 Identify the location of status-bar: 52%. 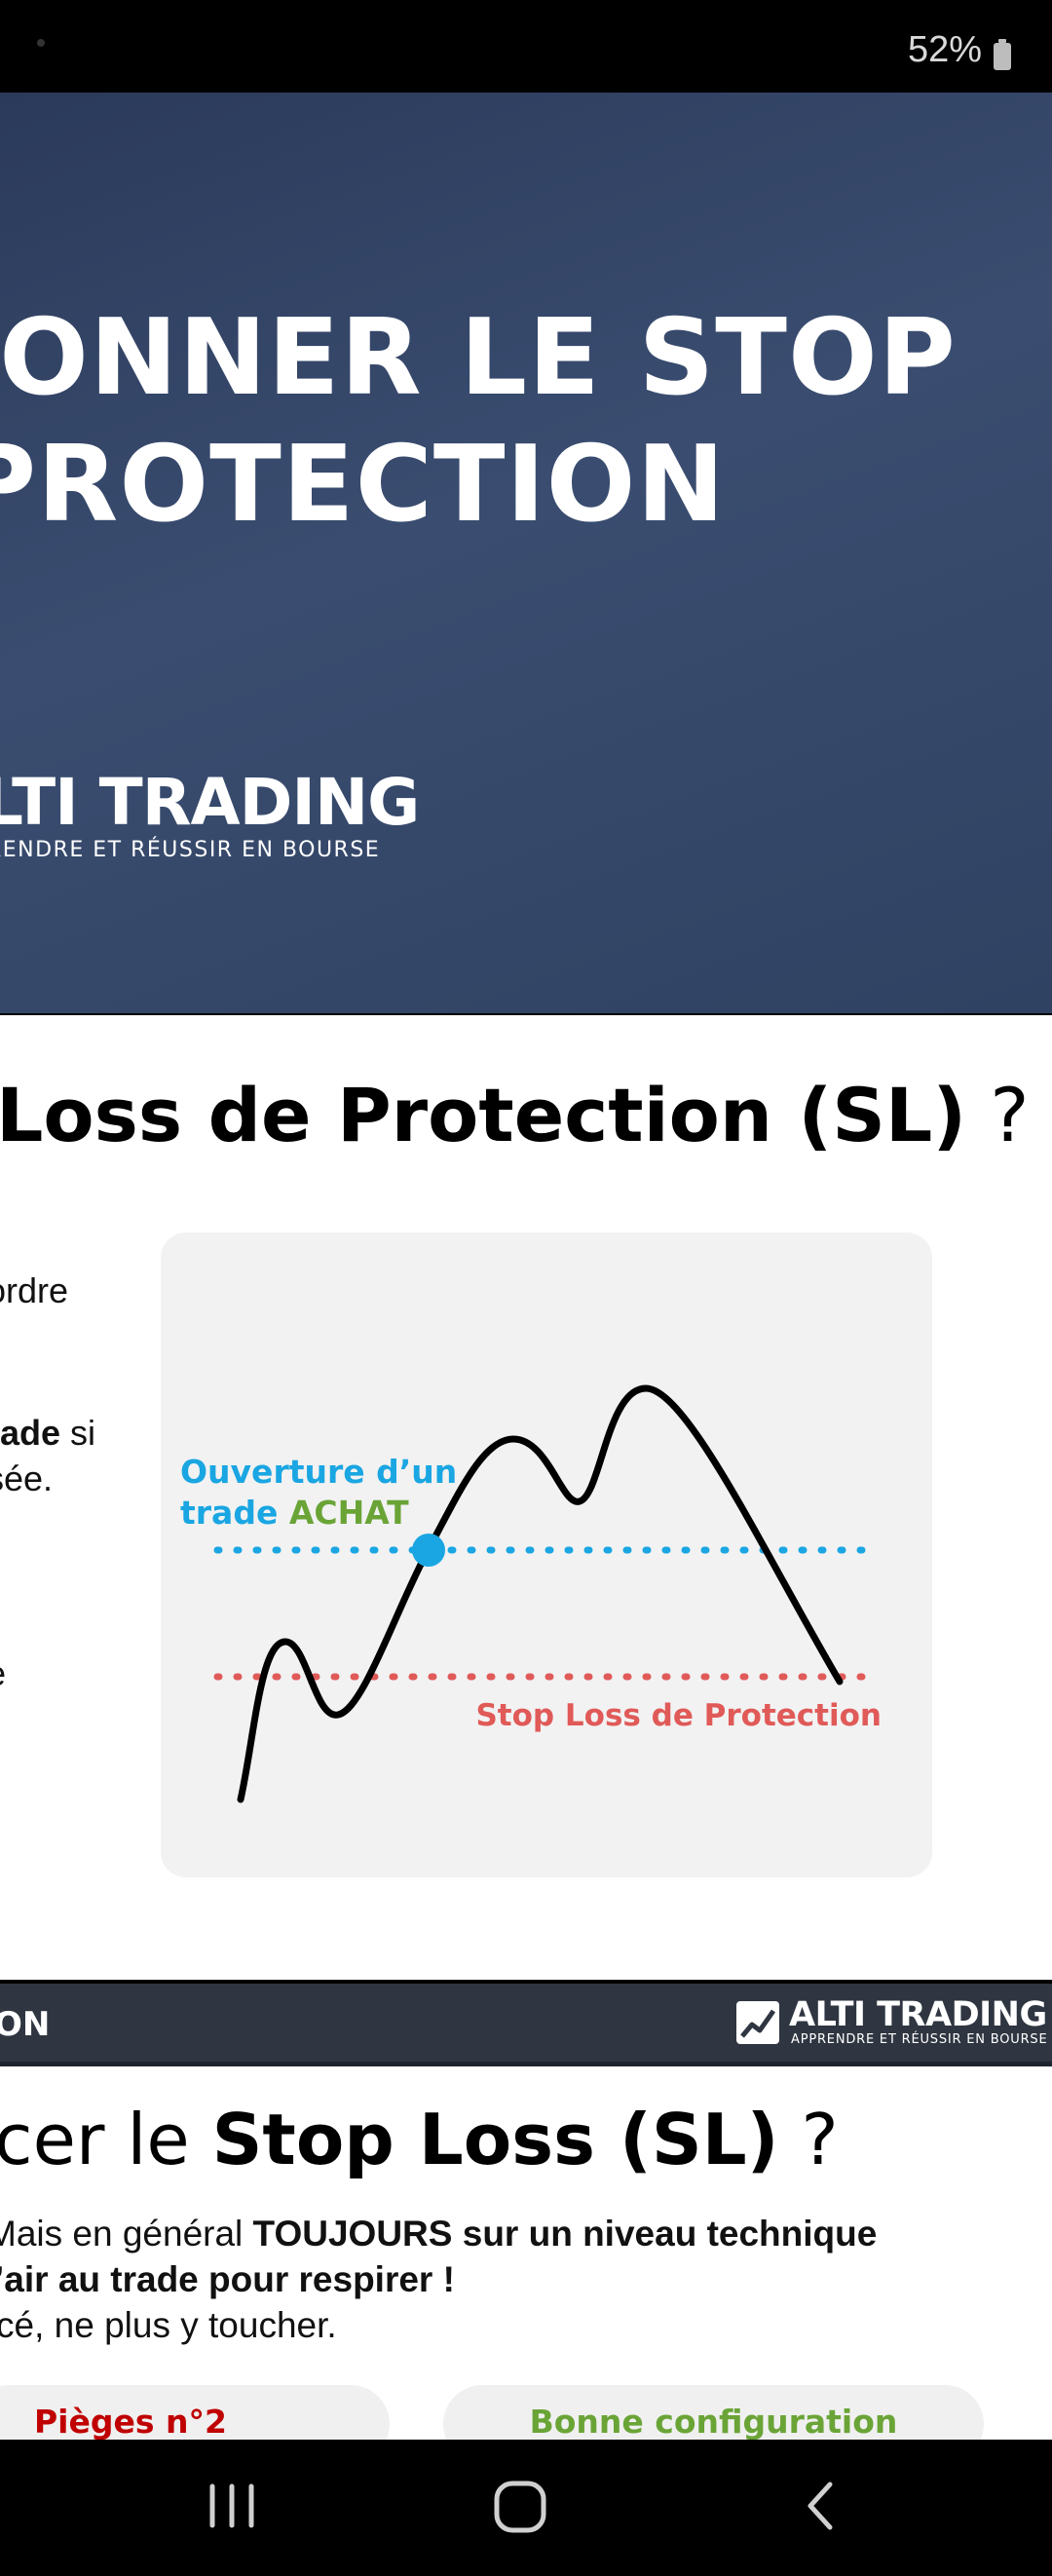
(526, 46).